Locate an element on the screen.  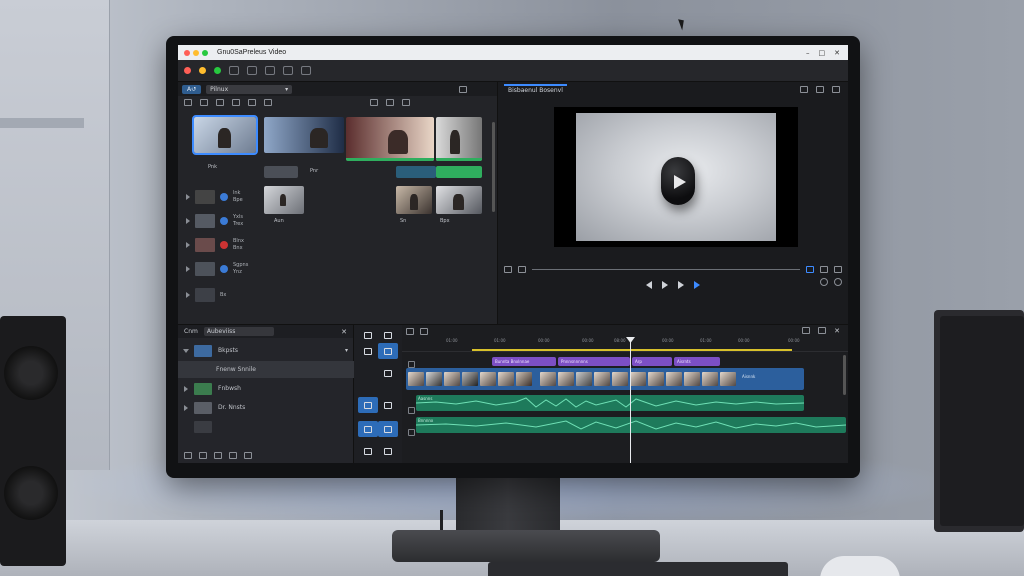
import-icon is located at coordinates (188, 102).